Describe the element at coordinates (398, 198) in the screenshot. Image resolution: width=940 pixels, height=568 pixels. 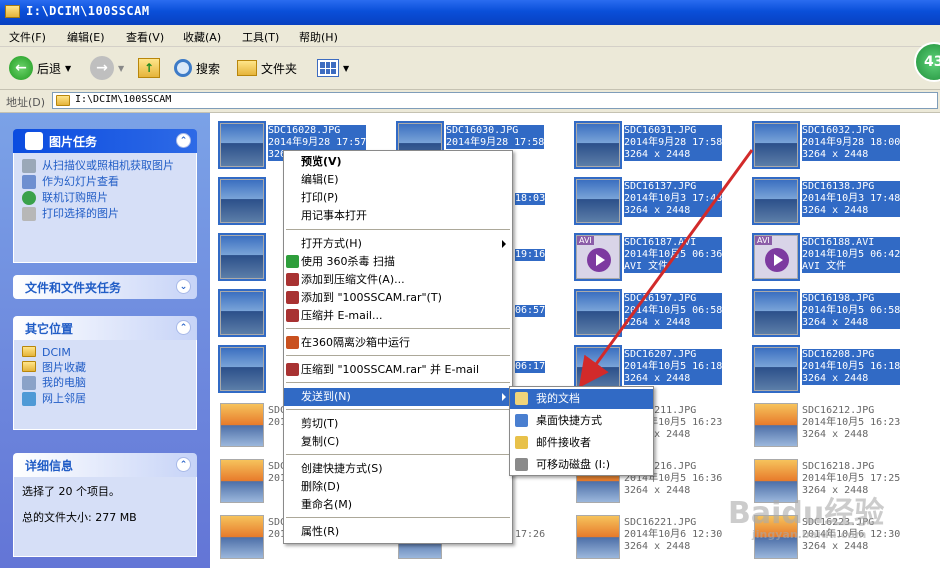
I see `menu-print: 打印(P)` at that location.